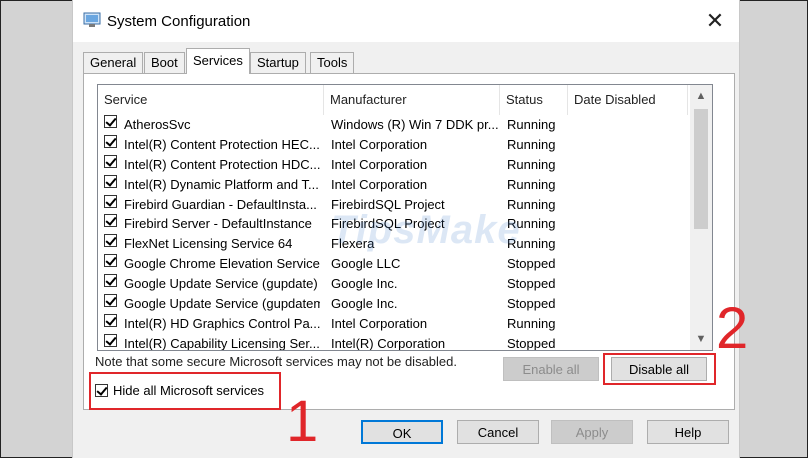  What do you see at coordinates (353, 244) in the screenshot?
I see `service-manufacturer: Flexera` at bounding box center [353, 244].